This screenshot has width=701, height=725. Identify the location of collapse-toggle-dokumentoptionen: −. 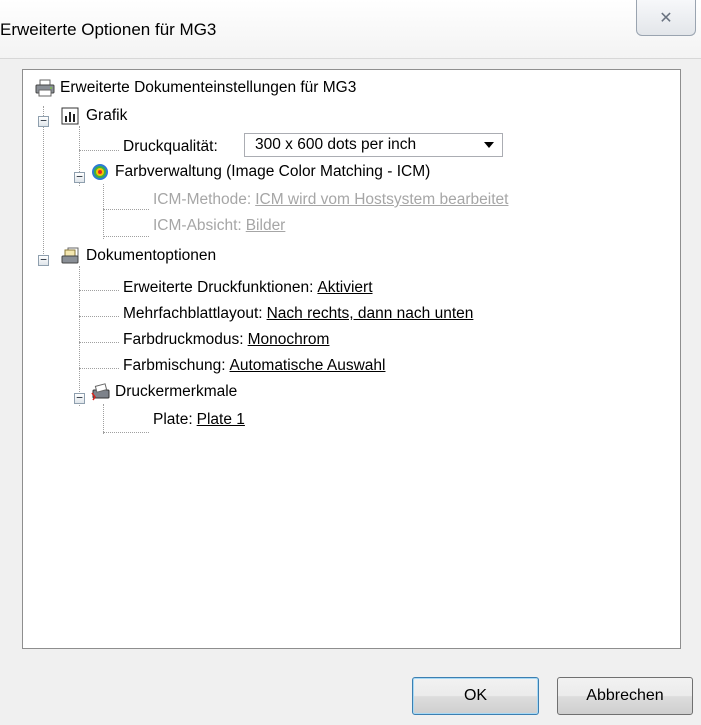
(43, 260).